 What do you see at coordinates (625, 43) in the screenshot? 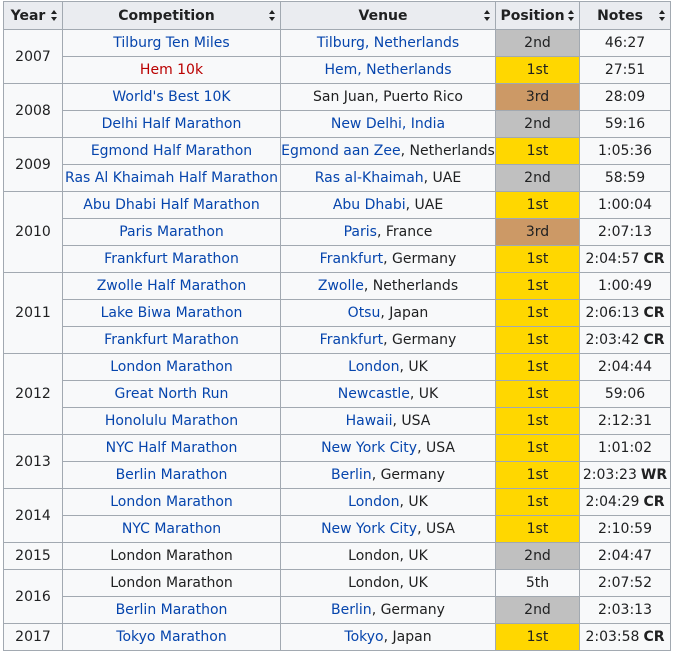
I see `time-text: 46:27` at bounding box center [625, 43].